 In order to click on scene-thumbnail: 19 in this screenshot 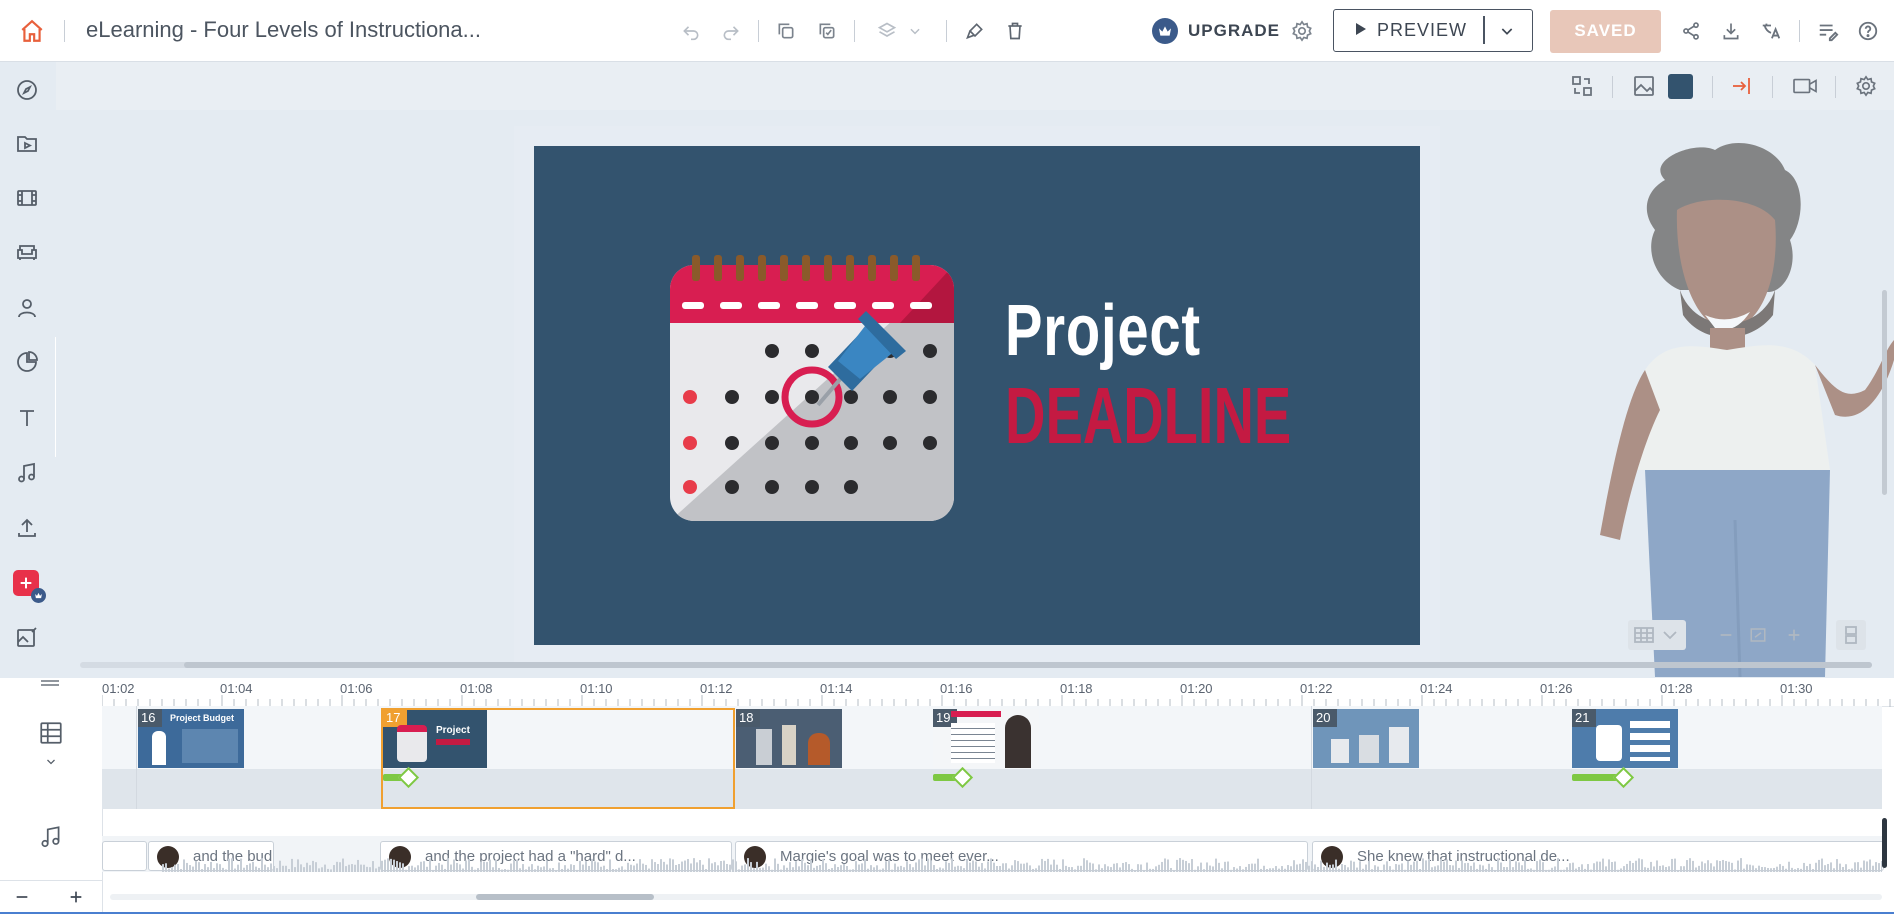, I will do `click(986, 738)`.